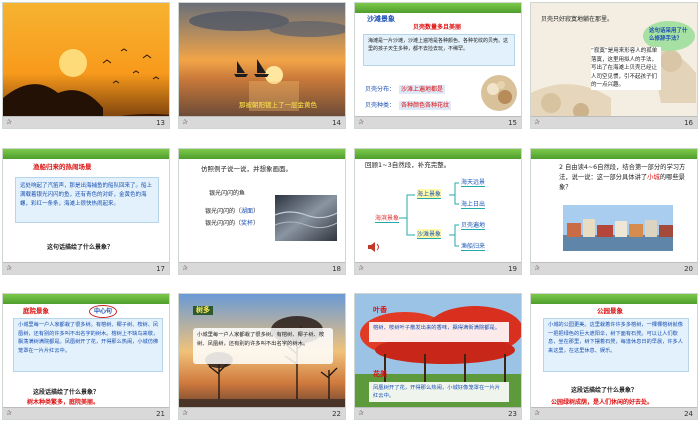  Describe the element at coordinates (422, 89) in the screenshot. I see `value-1: 沙滩上遍地都是` at that location.